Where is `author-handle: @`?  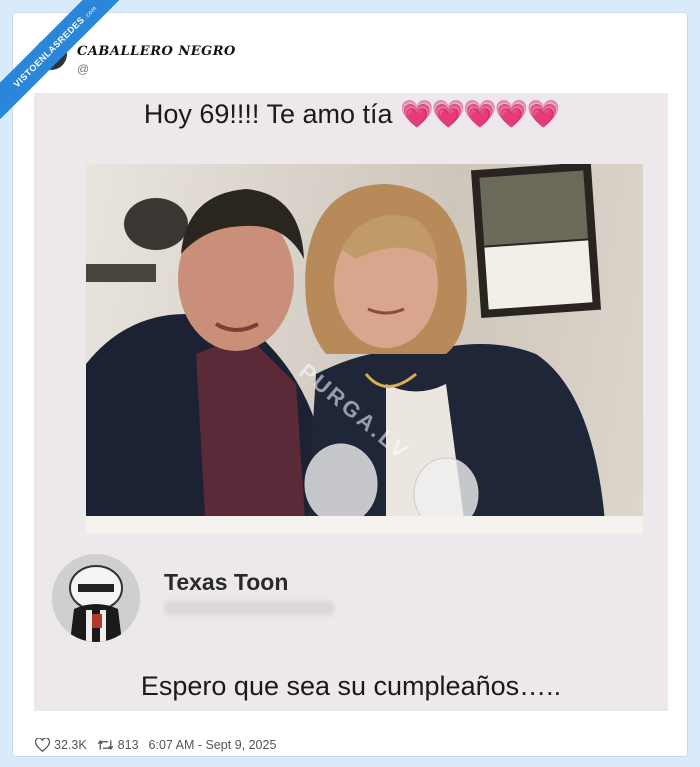 author-handle: @ is located at coordinates (83, 69).